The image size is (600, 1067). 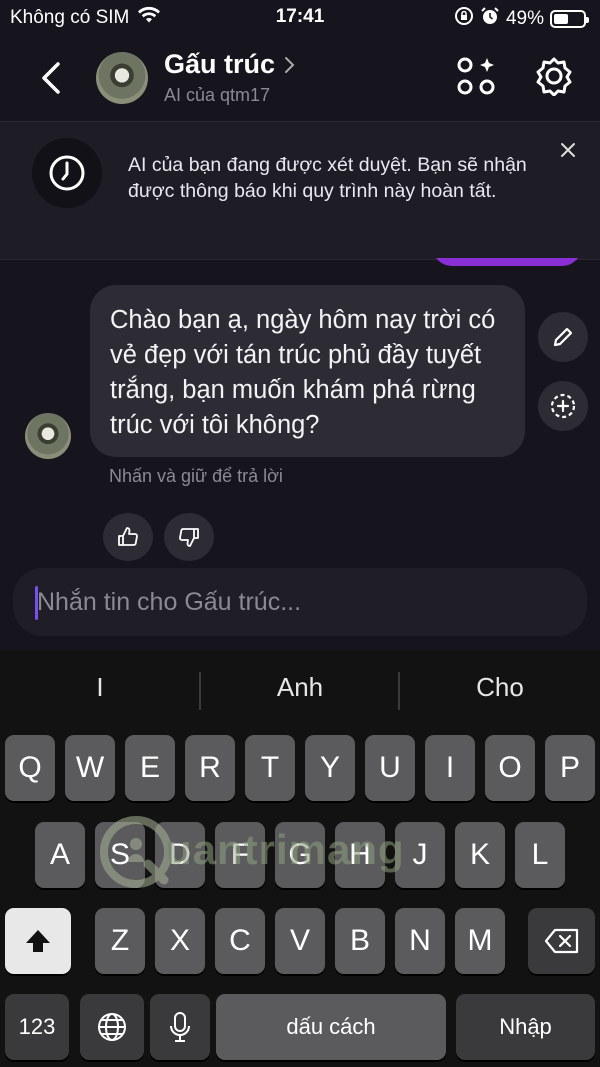 I want to click on backspace-icon, so click(x=561, y=941).